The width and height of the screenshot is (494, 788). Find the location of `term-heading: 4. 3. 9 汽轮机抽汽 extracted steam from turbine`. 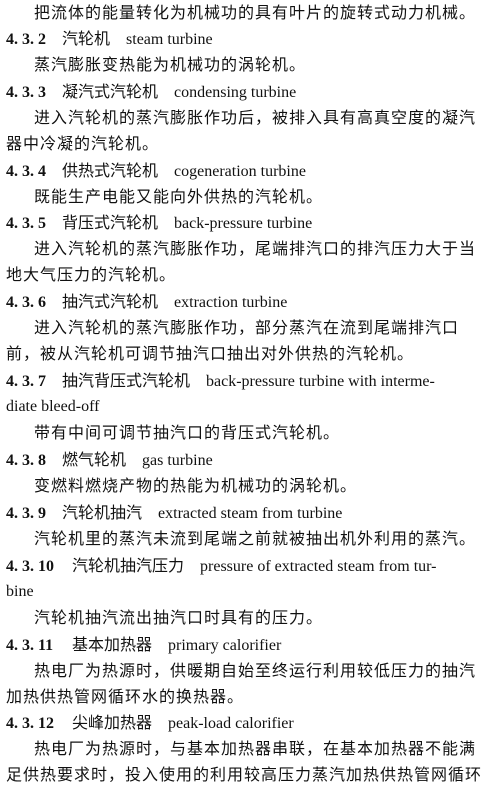

term-heading: 4. 3. 9 汽轮机抽汽 extracted steam from turbine is located at coordinates (174, 513).